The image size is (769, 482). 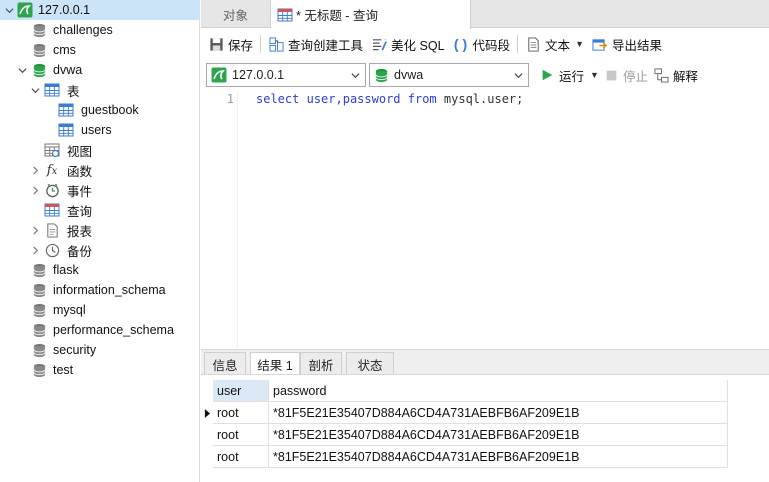 What do you see at coordinates (100, 10) in the screenshot?
I see `tree-connection: 127.0.0.1` at bounding box center [100, 10].